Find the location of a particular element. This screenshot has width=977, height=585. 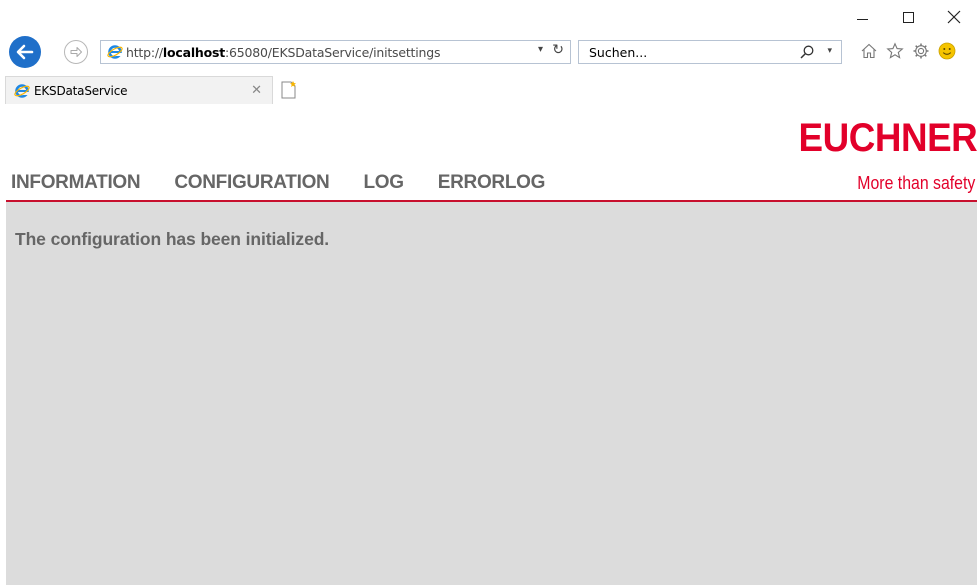

url-path: :65080/EKSDataService/initsettings is located at coordinates (333, 52).